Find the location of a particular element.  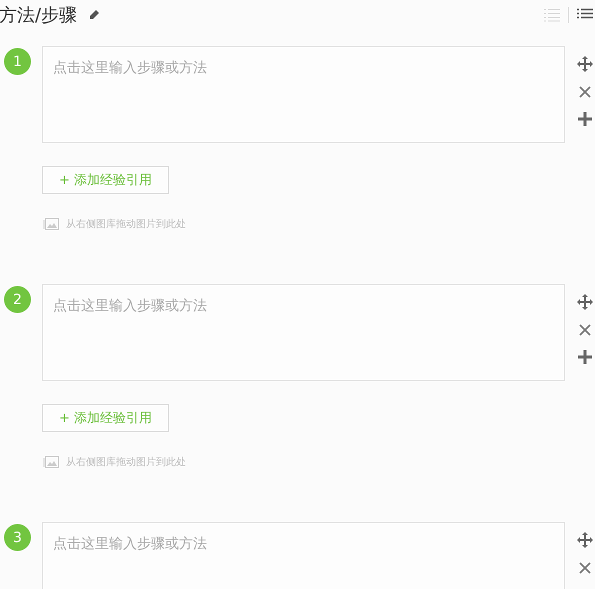

step-number: 1 is located at coordinates (17, 61).